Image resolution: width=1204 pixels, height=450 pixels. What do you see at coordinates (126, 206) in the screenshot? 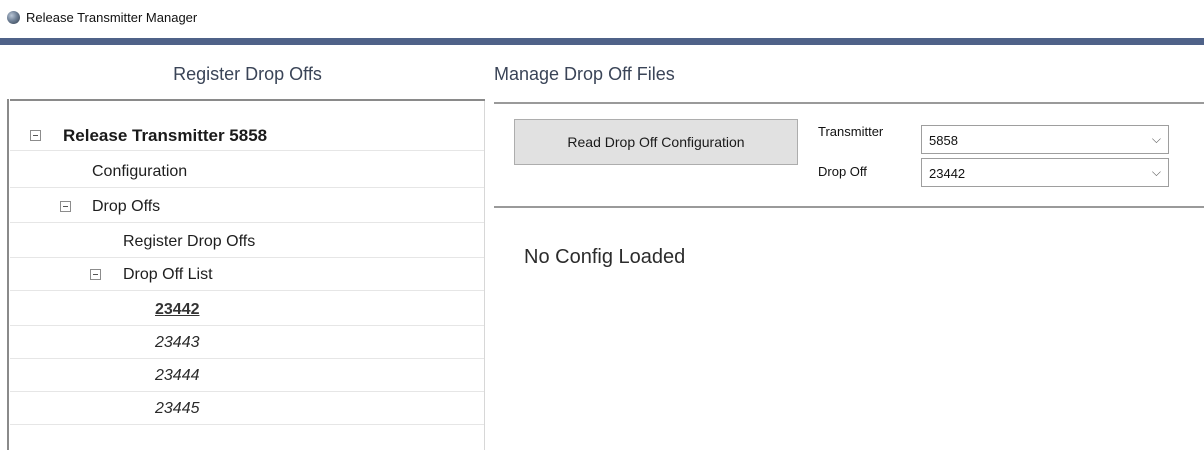
I see `tree-node-label: Drop Offs` at bounding box center [126, 206].